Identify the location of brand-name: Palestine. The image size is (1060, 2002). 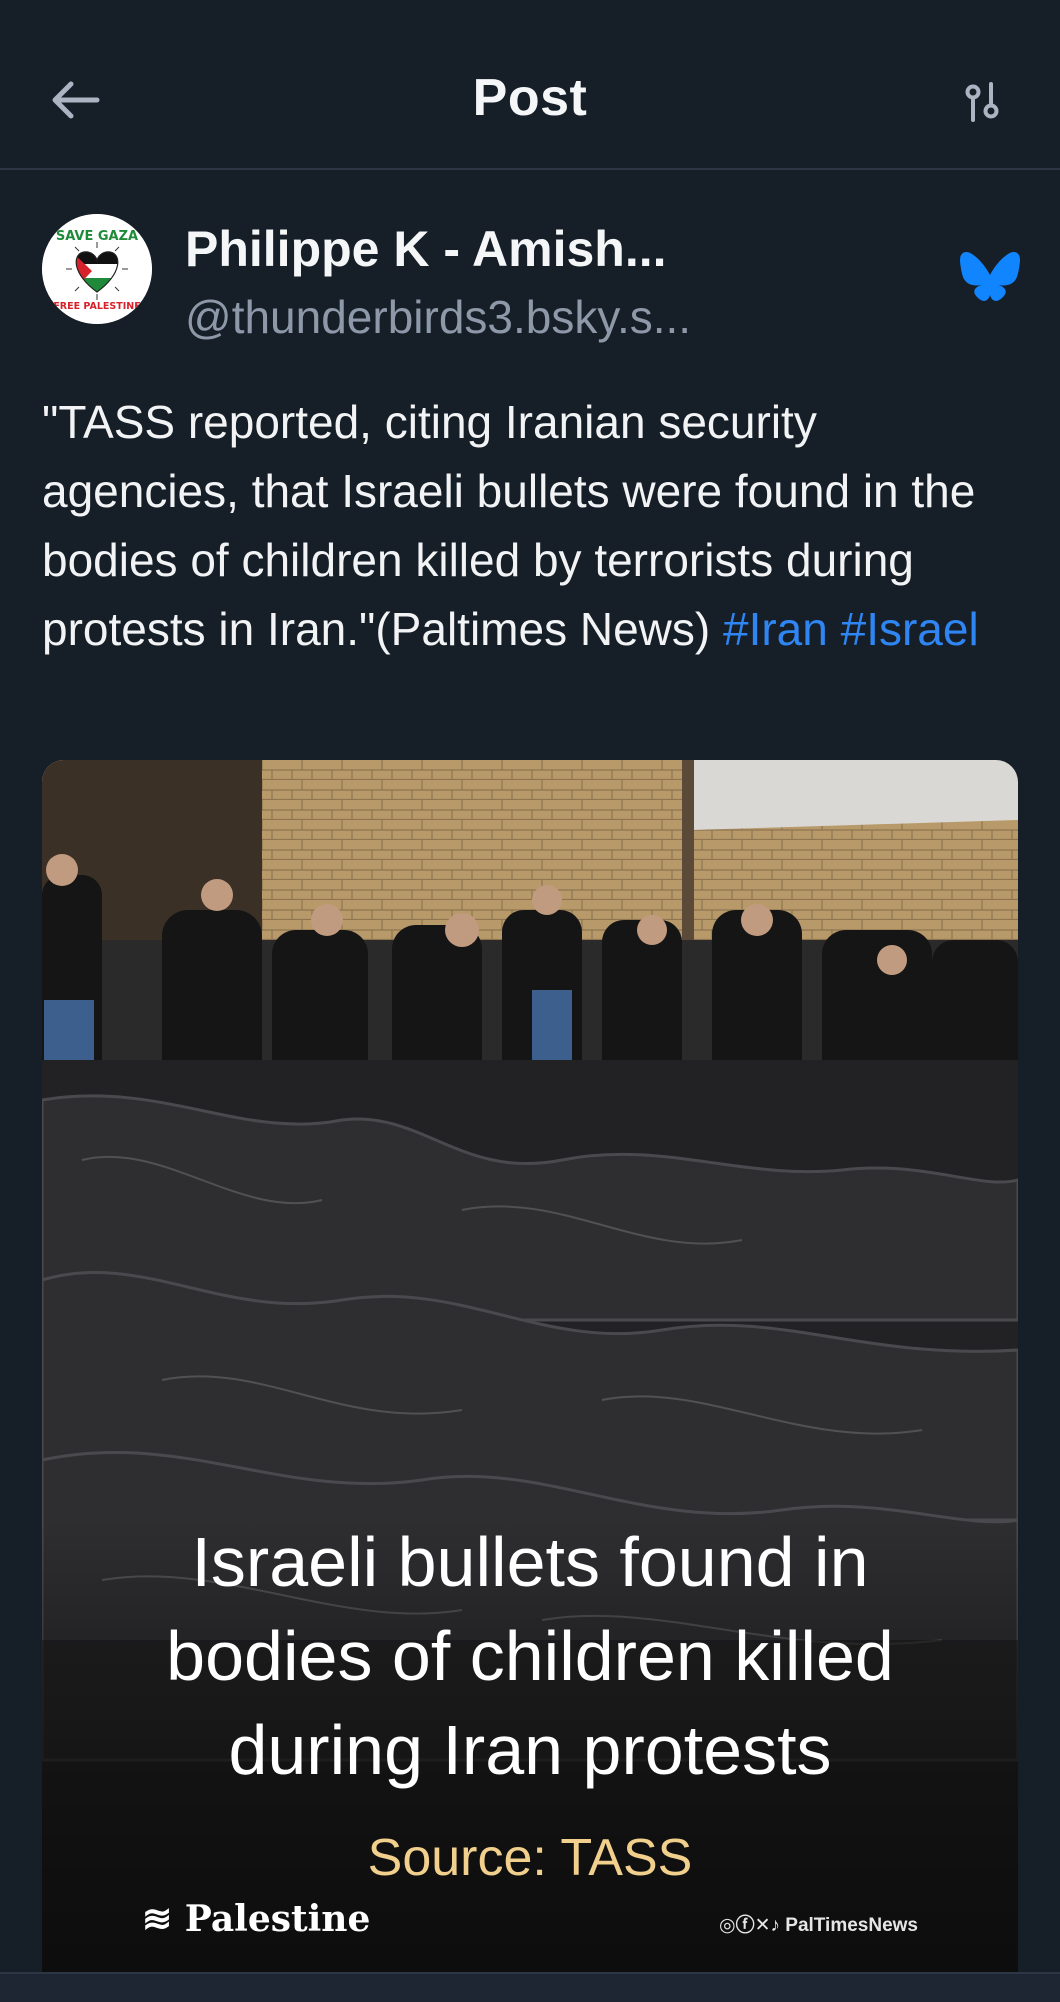
(277, 1919).